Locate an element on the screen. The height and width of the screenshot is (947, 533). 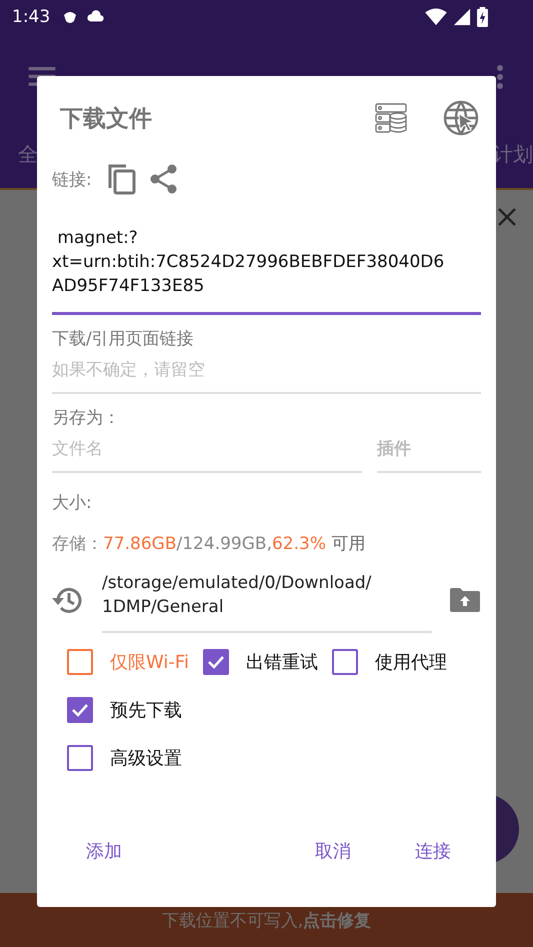
history-icon is located at coordinates (68, 600).